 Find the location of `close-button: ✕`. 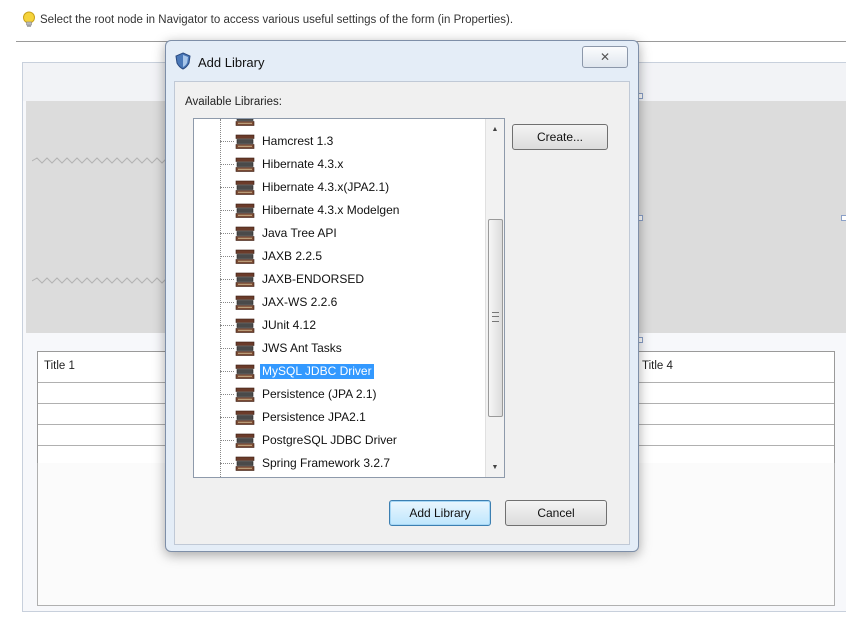

close-button: ✕ is located at coordinates (605, 57).